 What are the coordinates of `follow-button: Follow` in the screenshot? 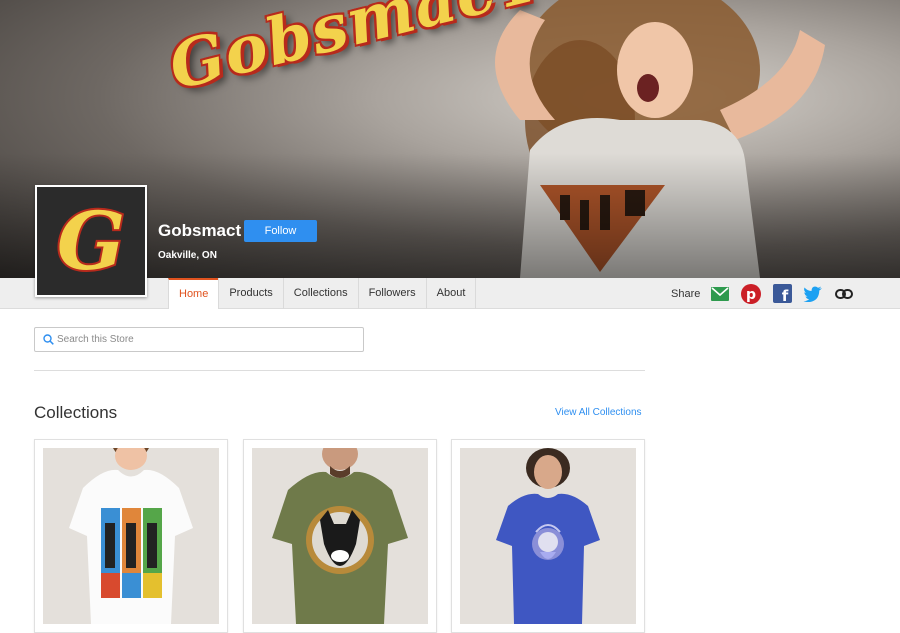 It's located at (280, 231).